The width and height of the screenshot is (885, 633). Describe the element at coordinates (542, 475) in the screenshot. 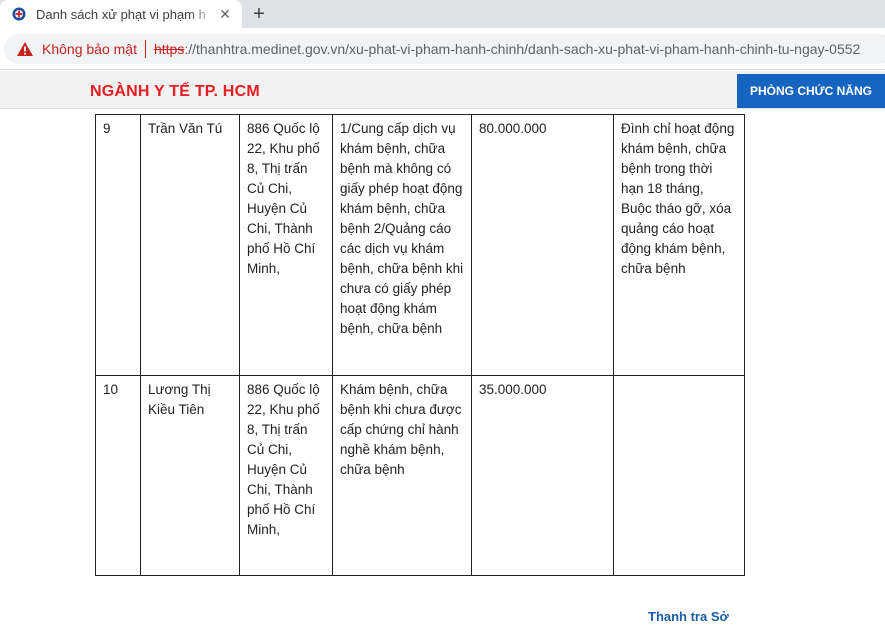

I see `cell-fine: 35.000.000` at that location.